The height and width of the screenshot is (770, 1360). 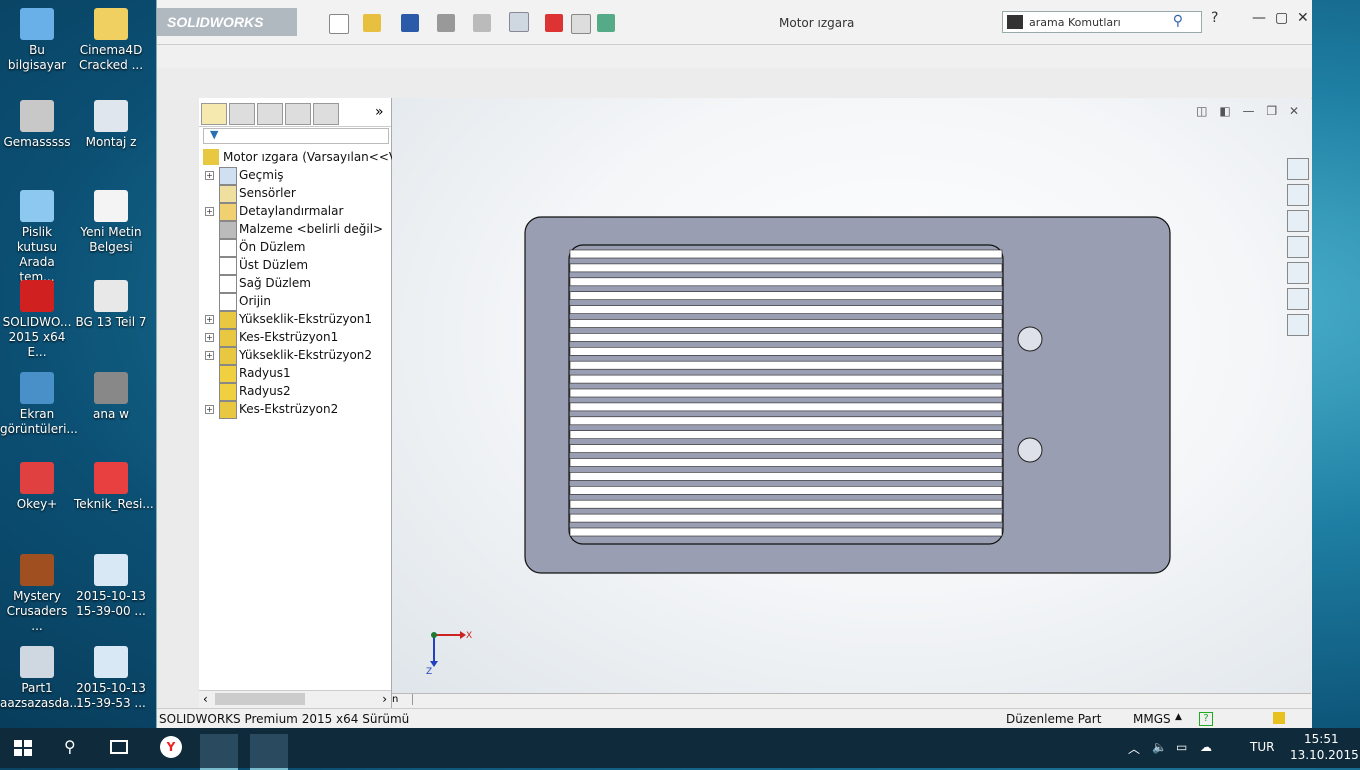 I want to click on fillet-icon, so click(x=228, y=392).